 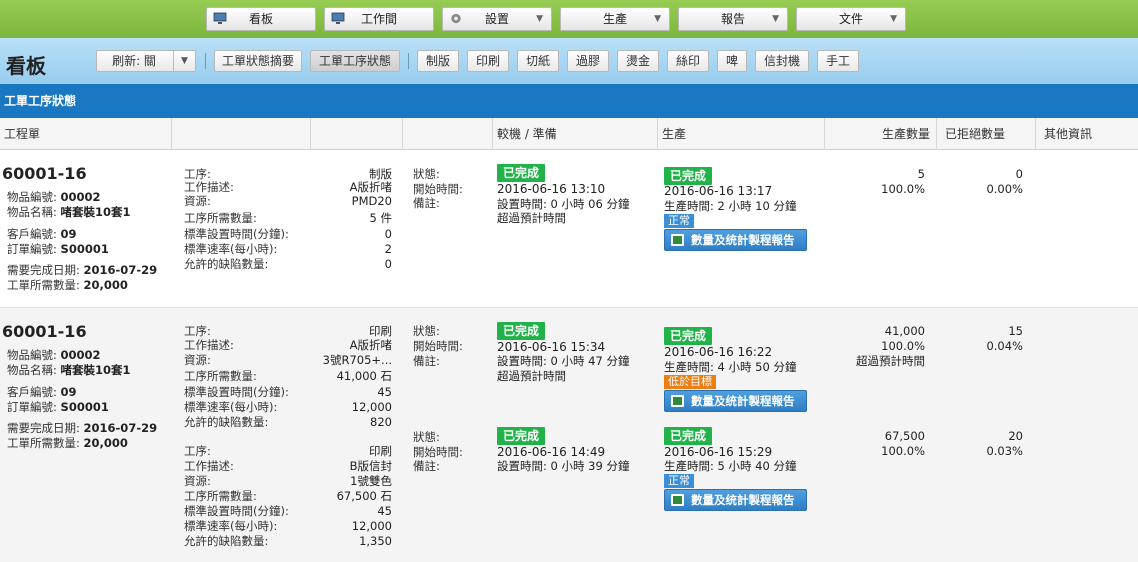 I want to click on btn-hot-stamping: 燙金, so click(x=638, y=61).